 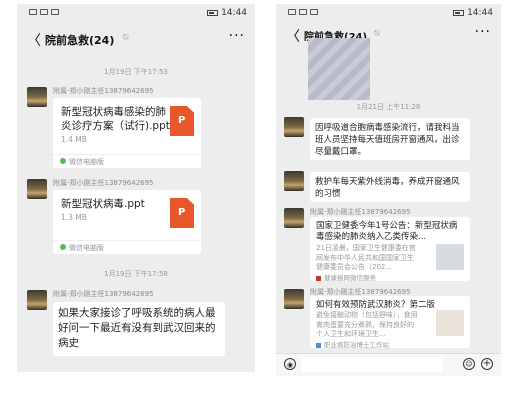 What do you see at coordinates (390, 187) in the screenshot?
I see `text-message: 救护车每天紫外线消毒，养成开窗通风的习惯` at bounding box center [390, 187].